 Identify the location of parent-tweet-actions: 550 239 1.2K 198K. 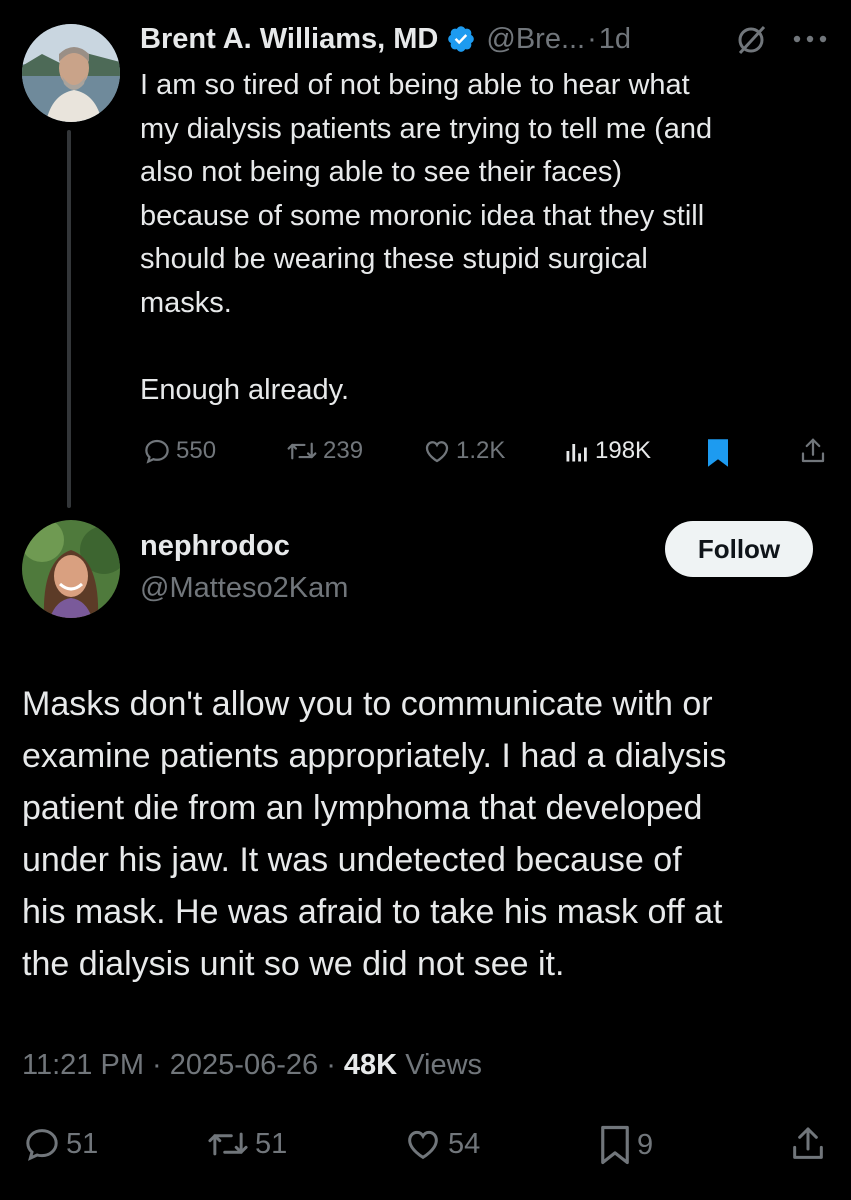
(425, 452).